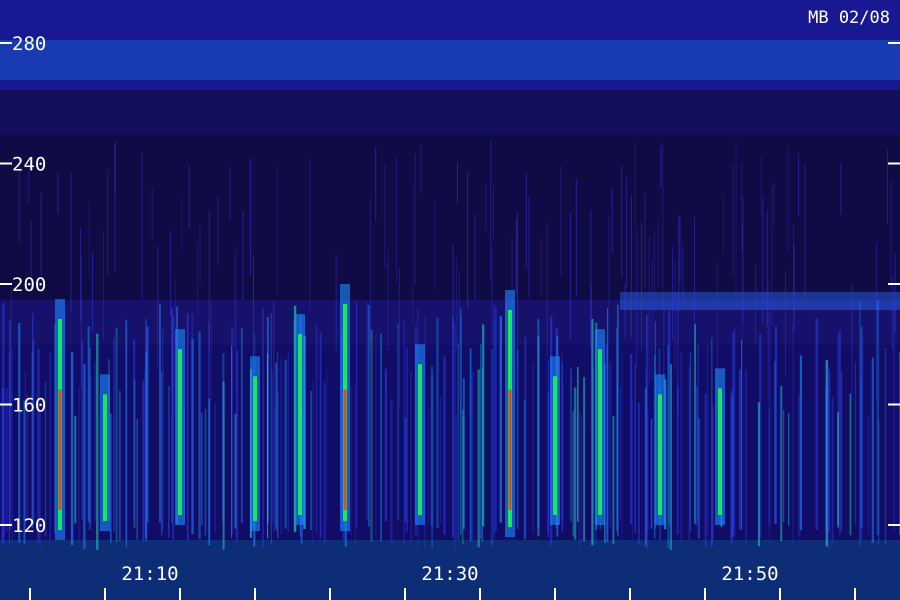 This screenshot has height=600, width=900. What do you see at coordinates (449, 574) in the screenshot?
I see `x-tick-label: 21:30` at bounding box center [449, 574].